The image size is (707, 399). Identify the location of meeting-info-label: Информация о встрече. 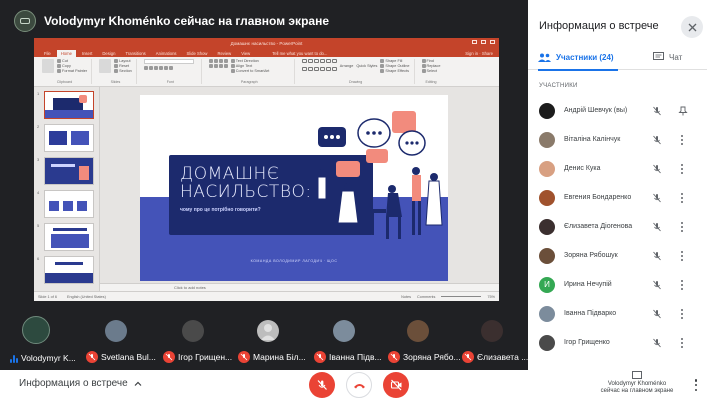
(73, 383).